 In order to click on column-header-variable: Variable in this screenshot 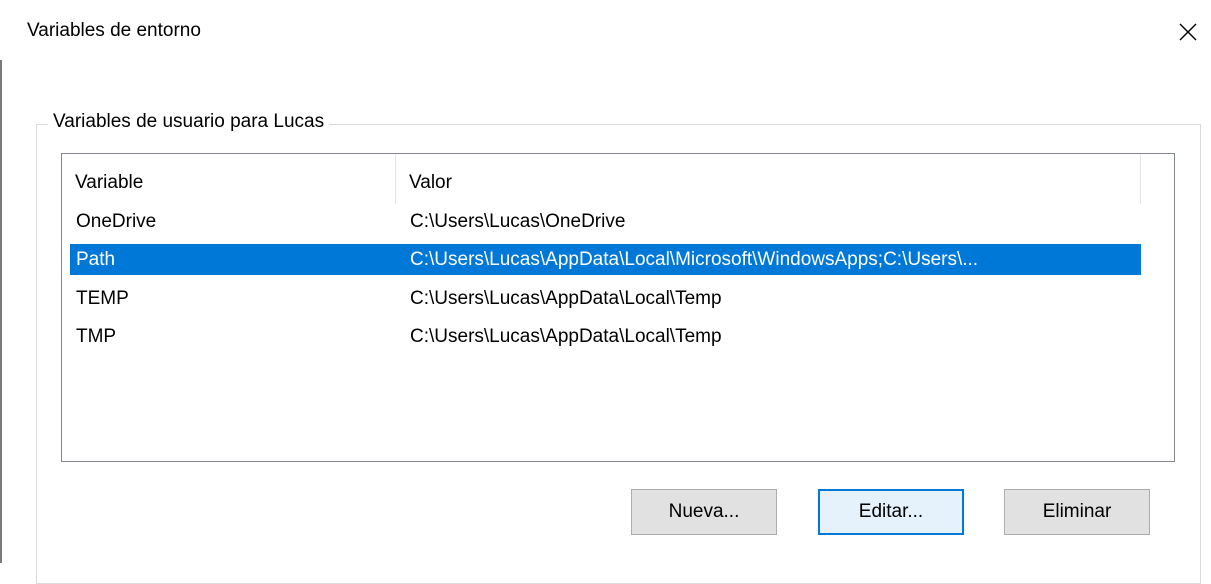, I will do `click(228, 179)`.